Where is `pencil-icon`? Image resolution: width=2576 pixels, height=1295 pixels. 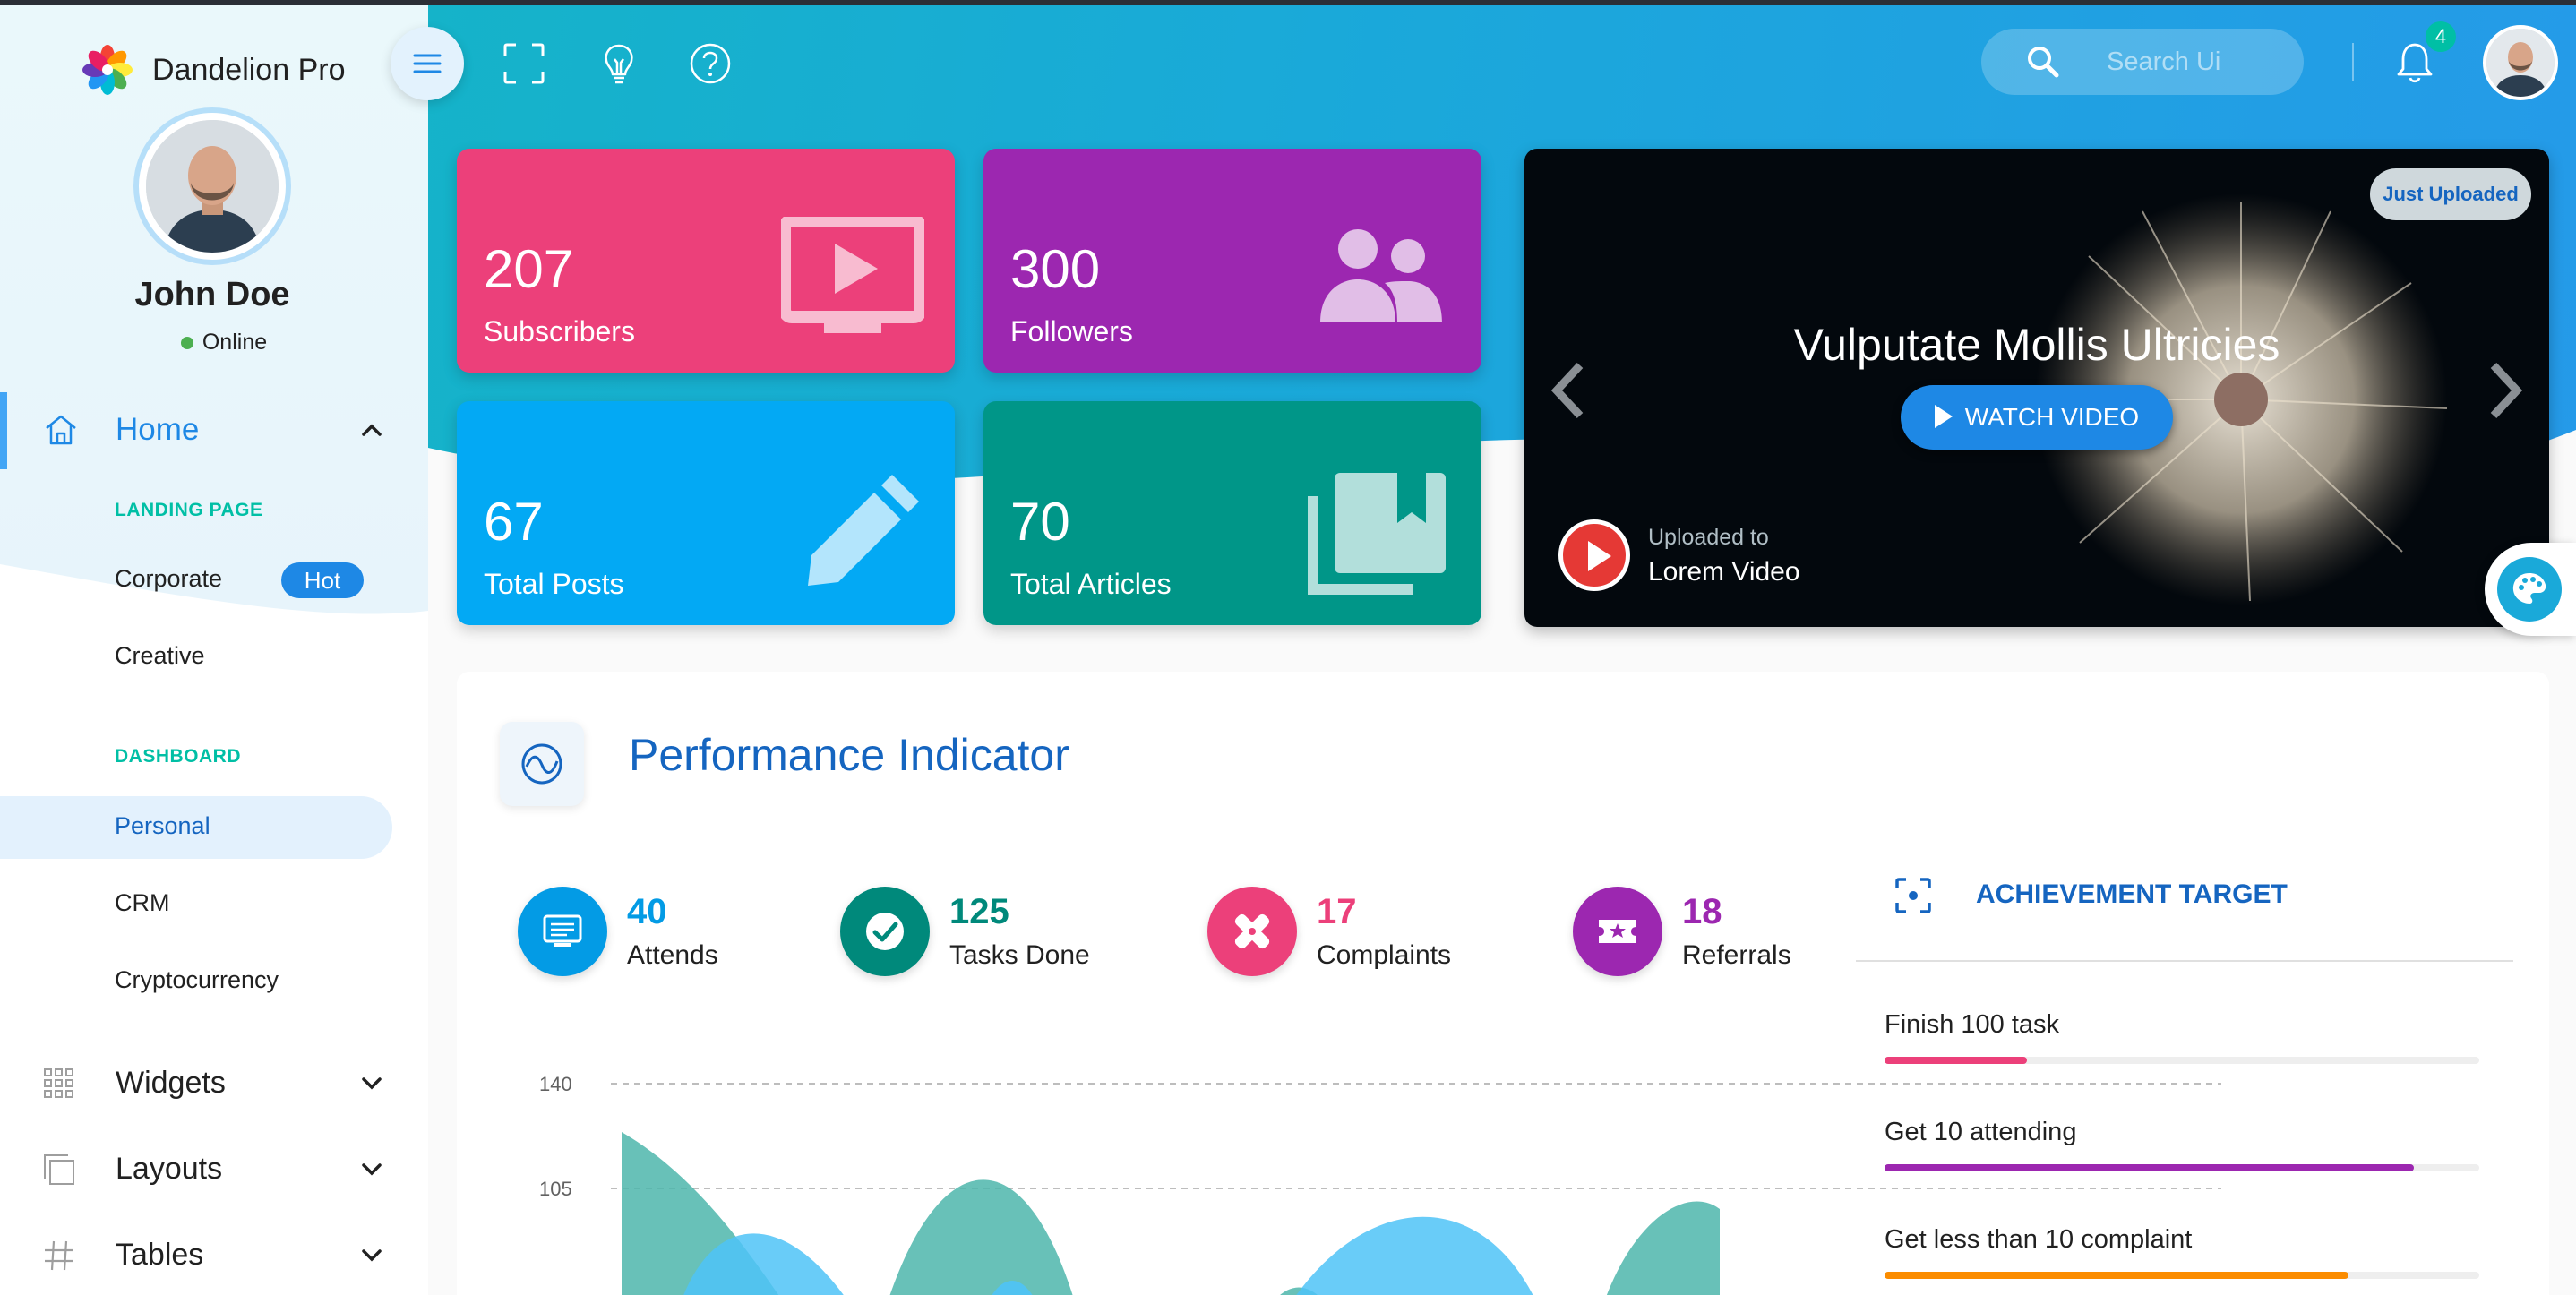
pencil-icon is located at coordinates (863, 530).